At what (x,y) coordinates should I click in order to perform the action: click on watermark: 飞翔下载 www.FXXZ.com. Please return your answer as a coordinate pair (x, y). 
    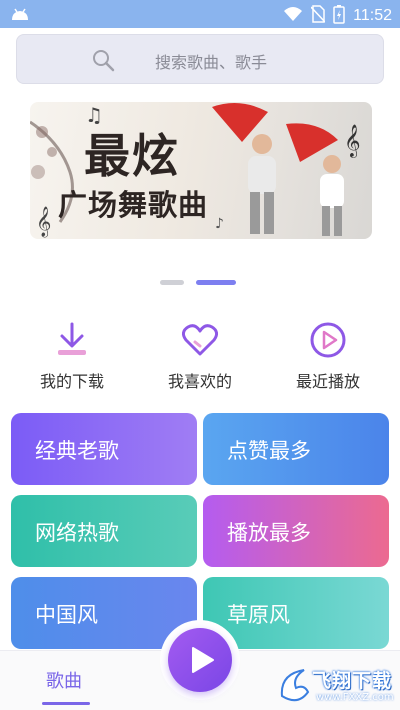
    Looking at the image, I should click on (338, 686).